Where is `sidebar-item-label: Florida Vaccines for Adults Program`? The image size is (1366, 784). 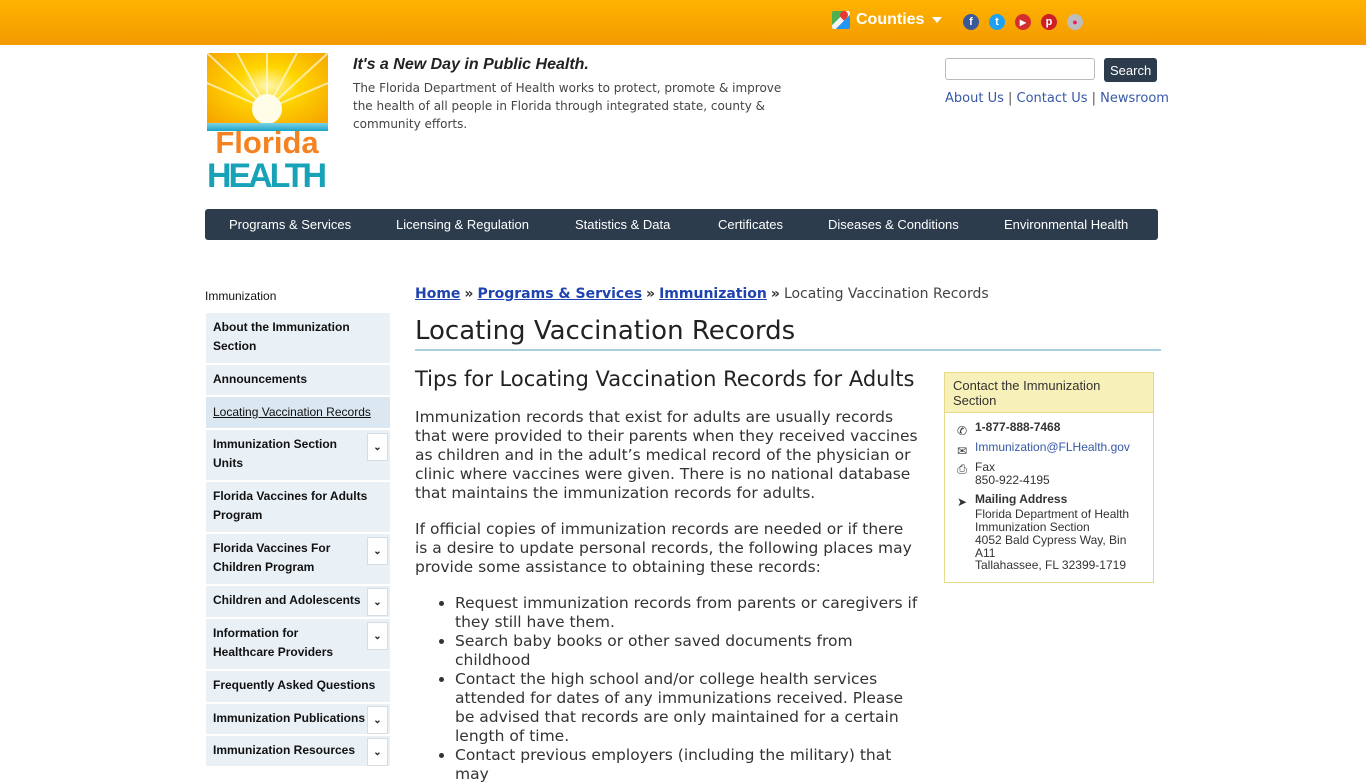
sidebar-item-label: Florida Vaccines for Adults Program is located at coordinates (290, 505).